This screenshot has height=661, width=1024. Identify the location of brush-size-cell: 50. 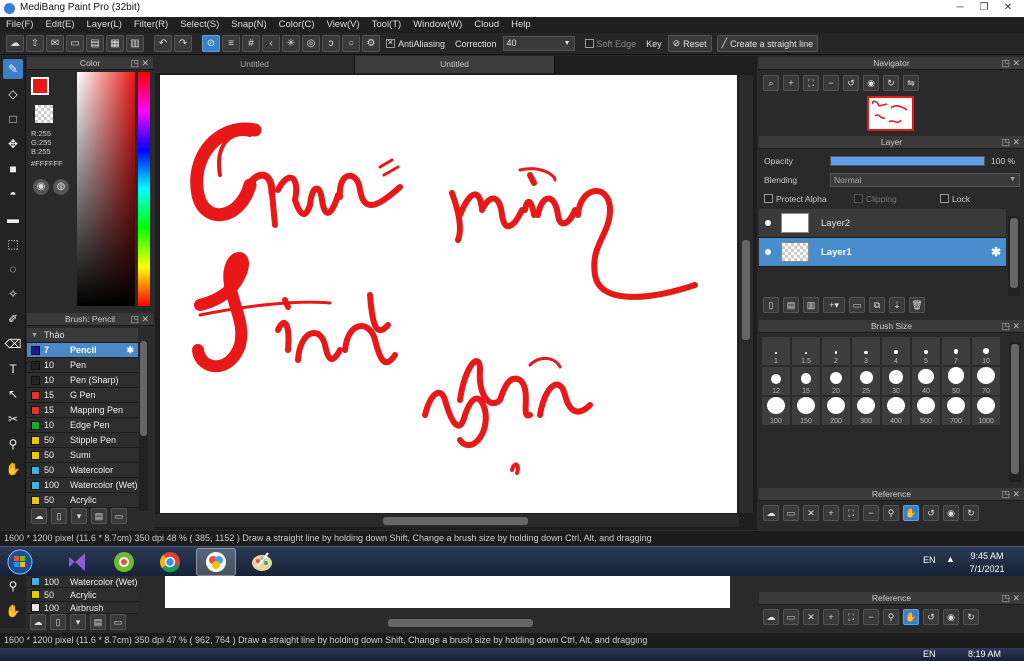
(956, 381).